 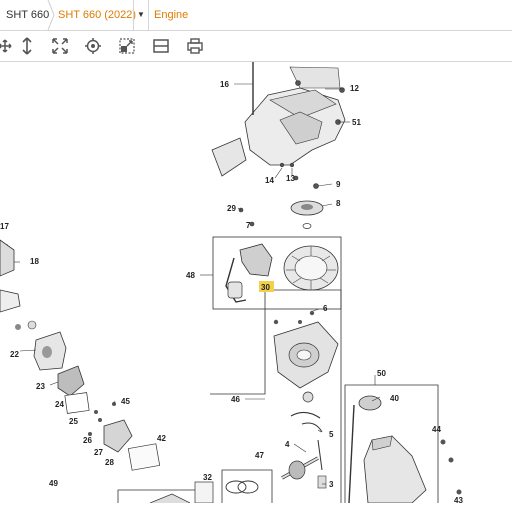 I want to click on flywheel-part, so click(x=311, y=268).